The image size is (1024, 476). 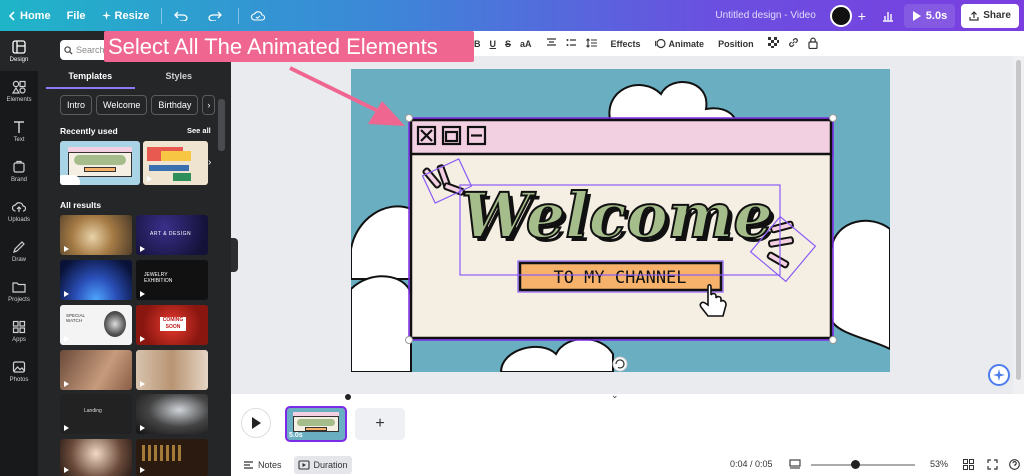 I want to click on recent-template-colorful, so click(x=175, y=163).